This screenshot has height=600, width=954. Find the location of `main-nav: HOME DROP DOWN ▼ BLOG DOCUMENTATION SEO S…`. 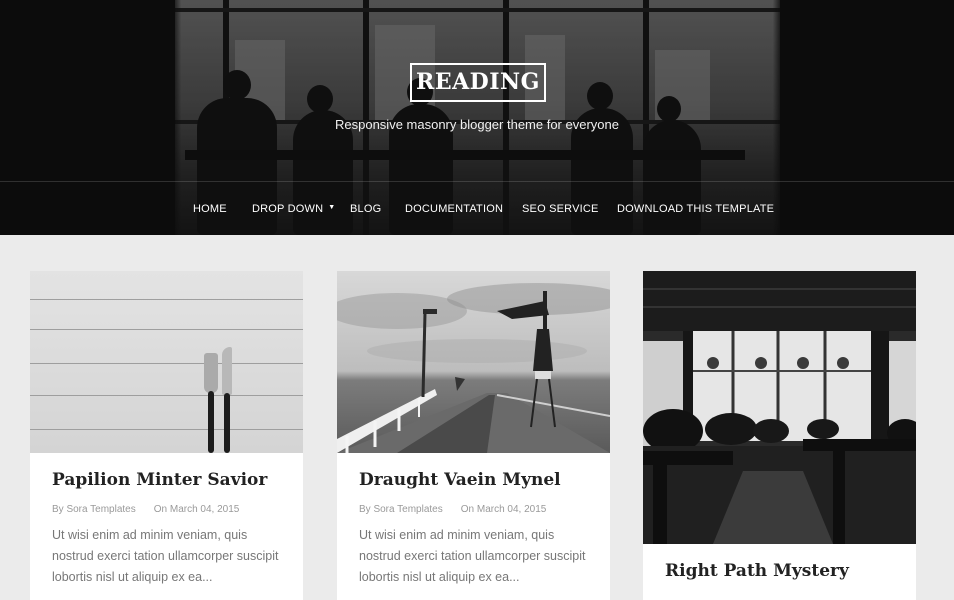

main-nav: HOME DROP DOWN ▼ BLOG DOCUMENTATION SEO S… is located at coordinates (477, 211).